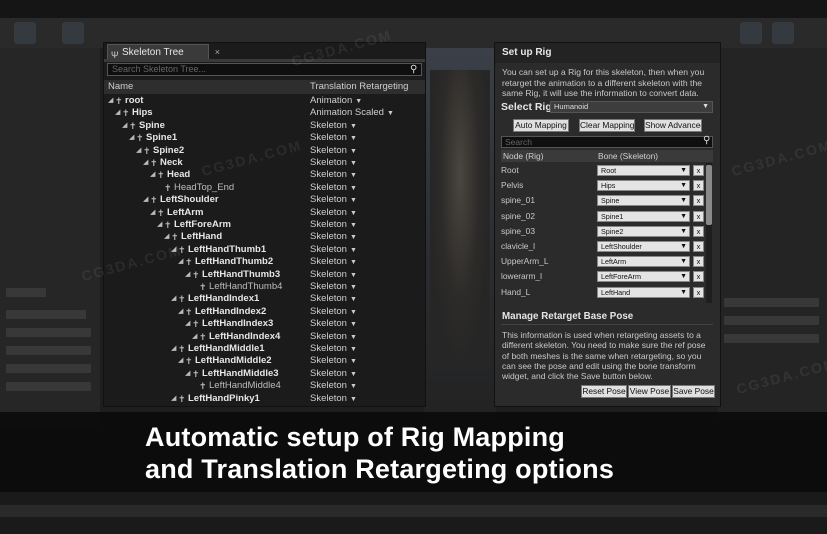 Image resolution: width=827 pixels, height=534 pixels. I want to click on mapping-search-input: Search, so click(607, 142).